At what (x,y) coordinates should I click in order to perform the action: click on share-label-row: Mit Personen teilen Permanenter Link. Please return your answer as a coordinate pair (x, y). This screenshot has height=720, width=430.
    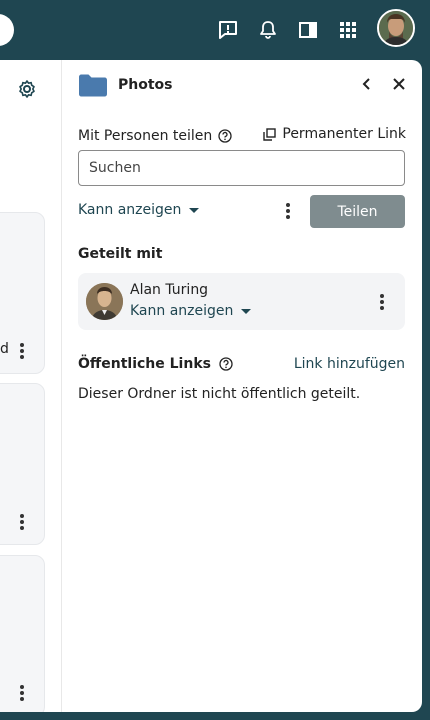
    Looking at the image, I should click on (242, 136).